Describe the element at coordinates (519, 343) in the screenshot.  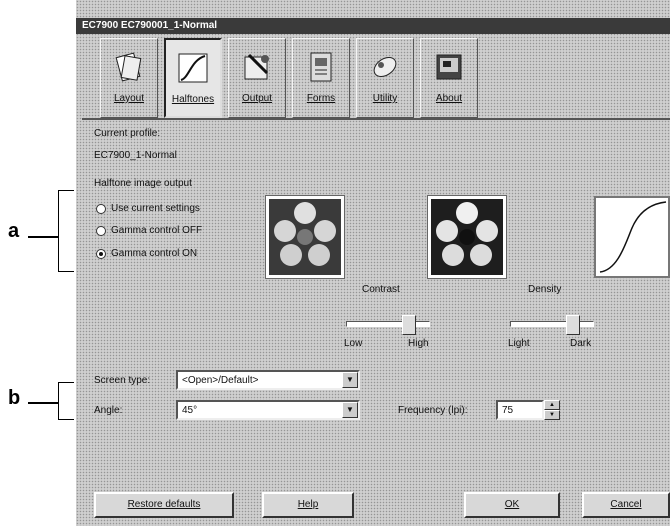
I see `density-low-label: Light` at that location.